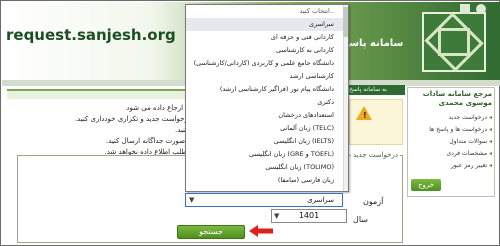  I want to click on site-logo, so click(454, 42).